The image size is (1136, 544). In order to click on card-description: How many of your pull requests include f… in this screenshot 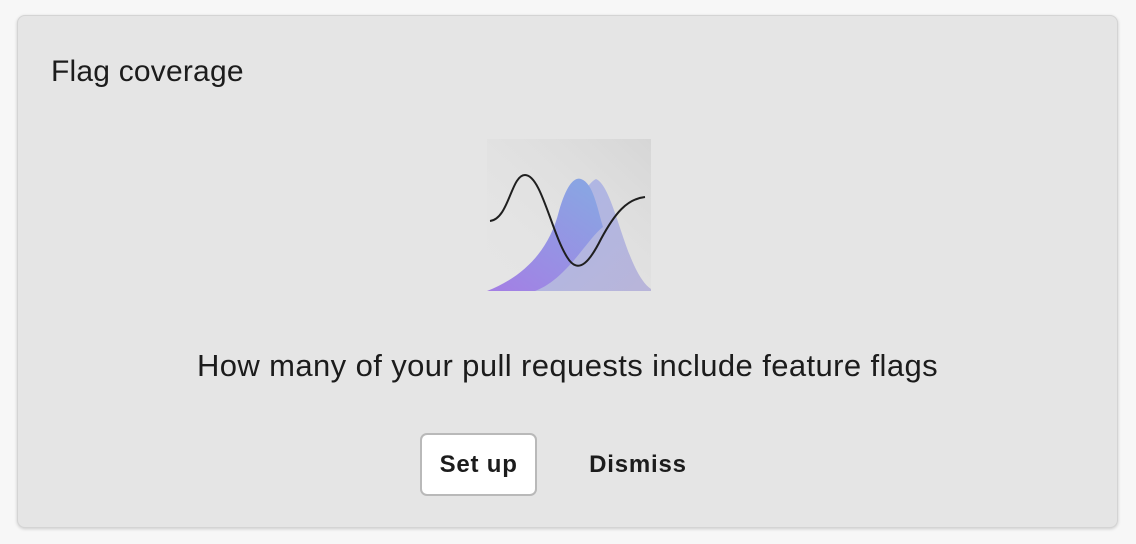, I will do `click(567, 365)`.